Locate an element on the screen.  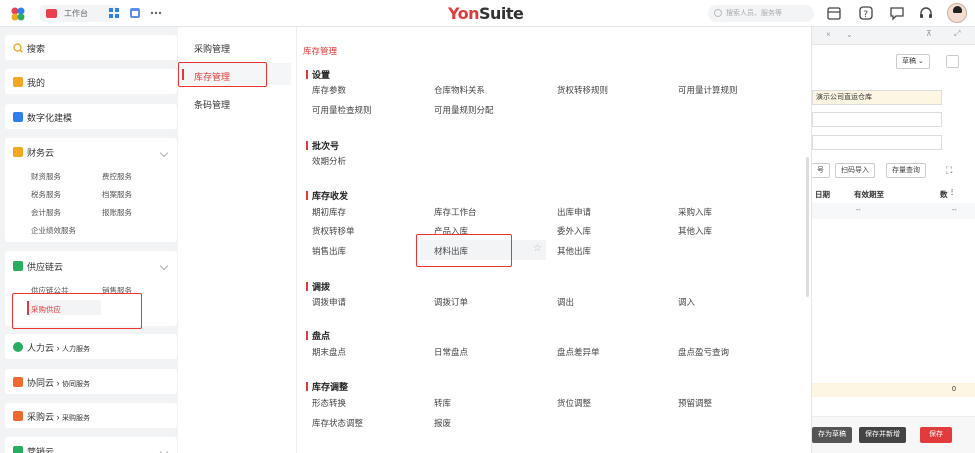
sidebar-item-collab: 协同云 › 协同服务 is located at coordinates (91, 381).